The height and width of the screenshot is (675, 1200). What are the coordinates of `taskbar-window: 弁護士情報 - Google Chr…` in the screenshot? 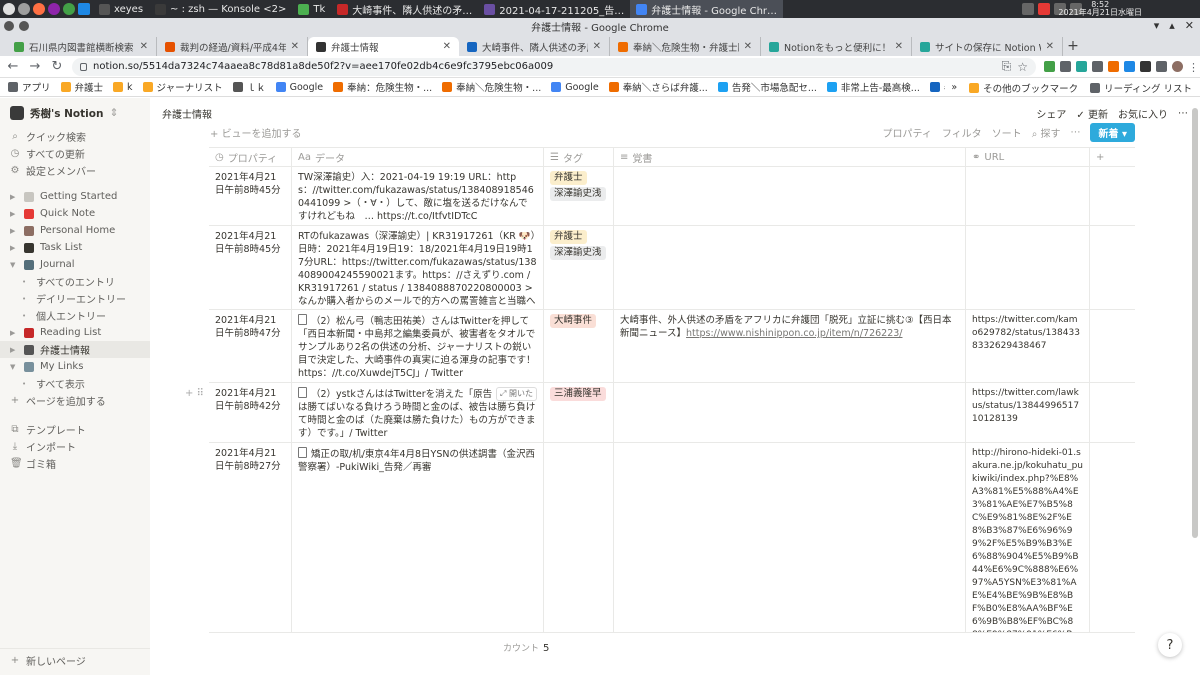 It's located at (707, 9).